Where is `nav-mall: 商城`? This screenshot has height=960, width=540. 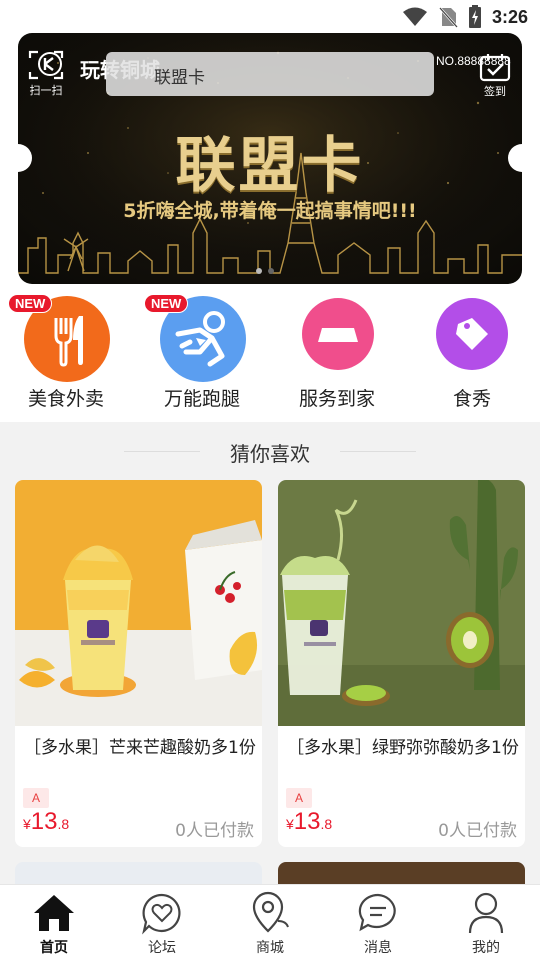 nav-mall: 商城 is located at coordinates (270, 924).